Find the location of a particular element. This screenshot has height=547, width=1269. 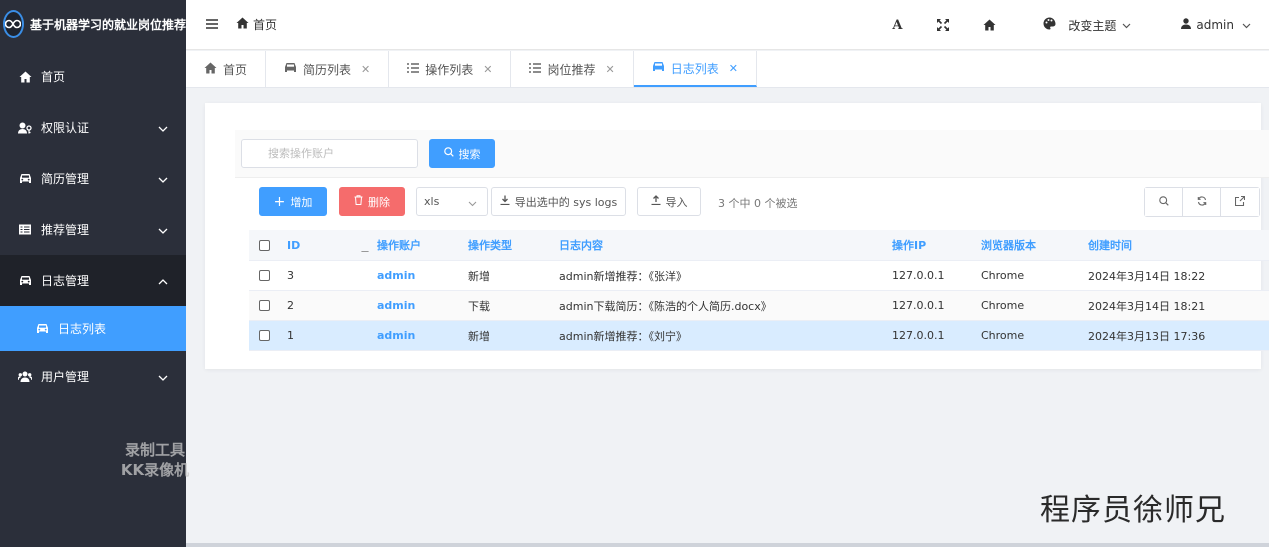

palette-icon is located at coordinates (1049, 25).